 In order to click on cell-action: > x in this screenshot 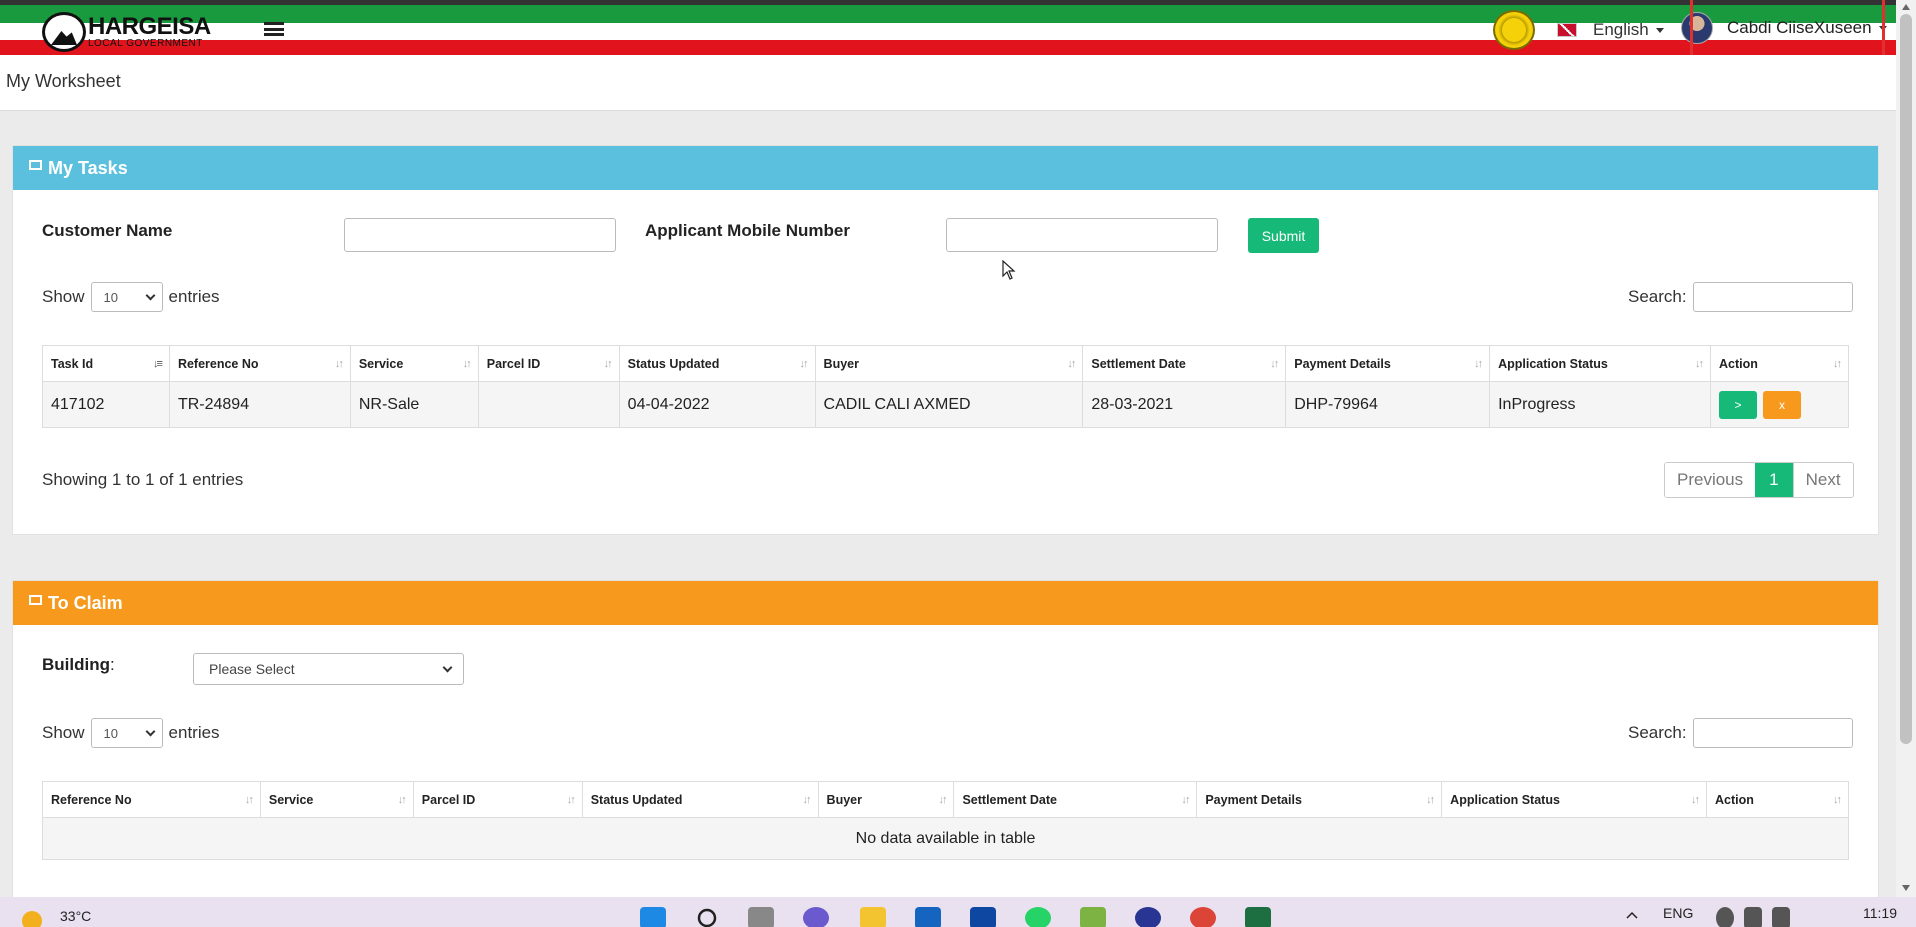, I will do `click(1779, 404)`.